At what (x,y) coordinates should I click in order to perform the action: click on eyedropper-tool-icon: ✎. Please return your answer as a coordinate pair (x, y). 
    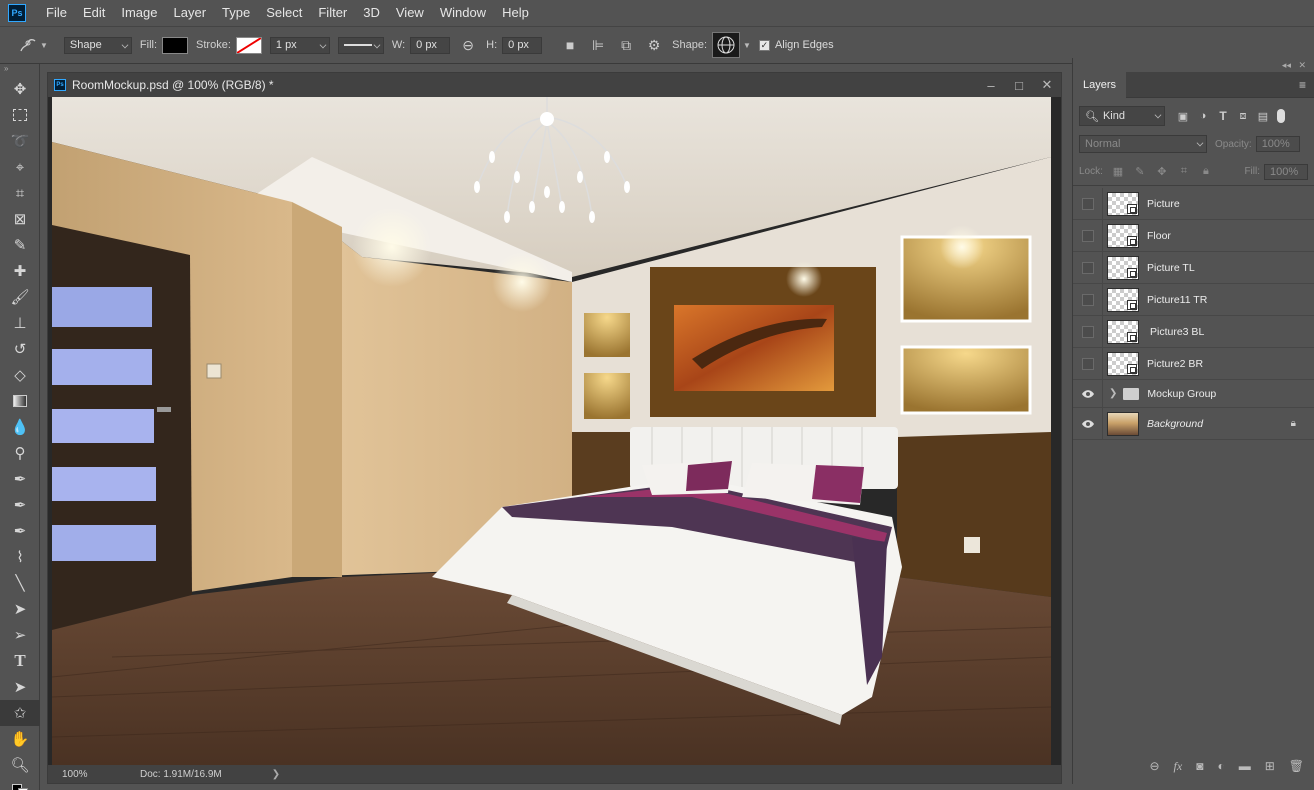
    Looking at the image, I should click on (20, 245).